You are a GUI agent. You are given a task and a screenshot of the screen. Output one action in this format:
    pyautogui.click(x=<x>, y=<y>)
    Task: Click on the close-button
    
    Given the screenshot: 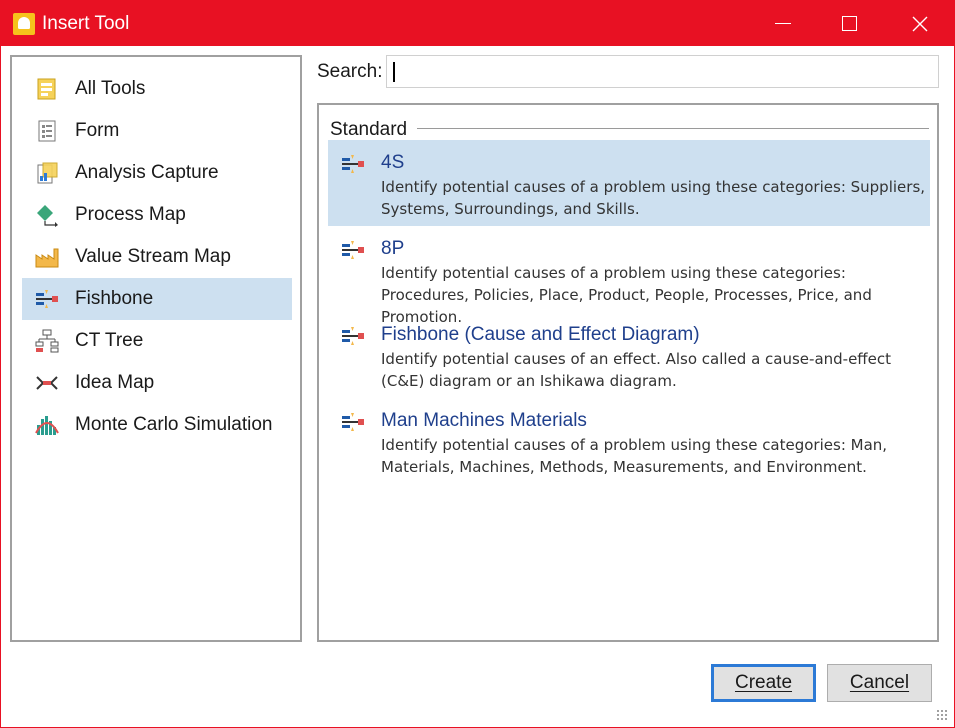 What is the action you would take?
    pyautogui.click(x=920, y=23)
    